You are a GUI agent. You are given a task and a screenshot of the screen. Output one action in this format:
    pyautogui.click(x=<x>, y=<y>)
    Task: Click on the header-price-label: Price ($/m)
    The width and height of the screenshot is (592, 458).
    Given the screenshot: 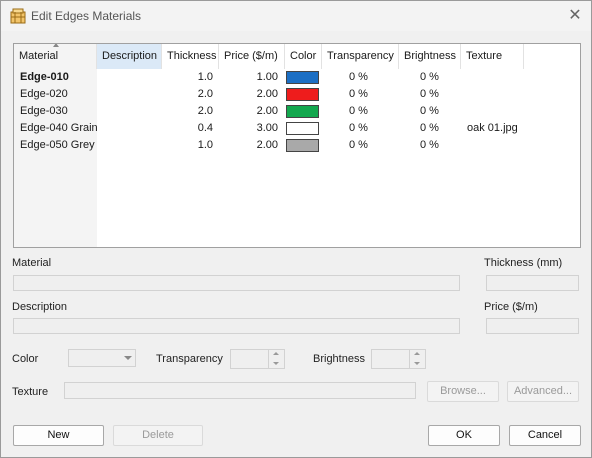 What is the action you would take?
    pyautogui.click(x=251, y=56)
    